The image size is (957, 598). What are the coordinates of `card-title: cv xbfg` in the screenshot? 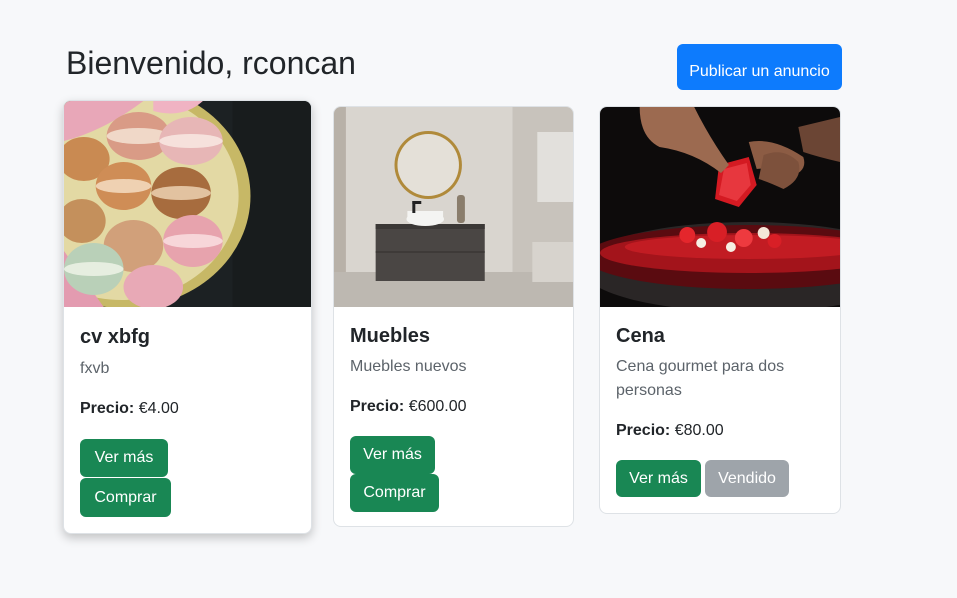 It's located at (115, 337).